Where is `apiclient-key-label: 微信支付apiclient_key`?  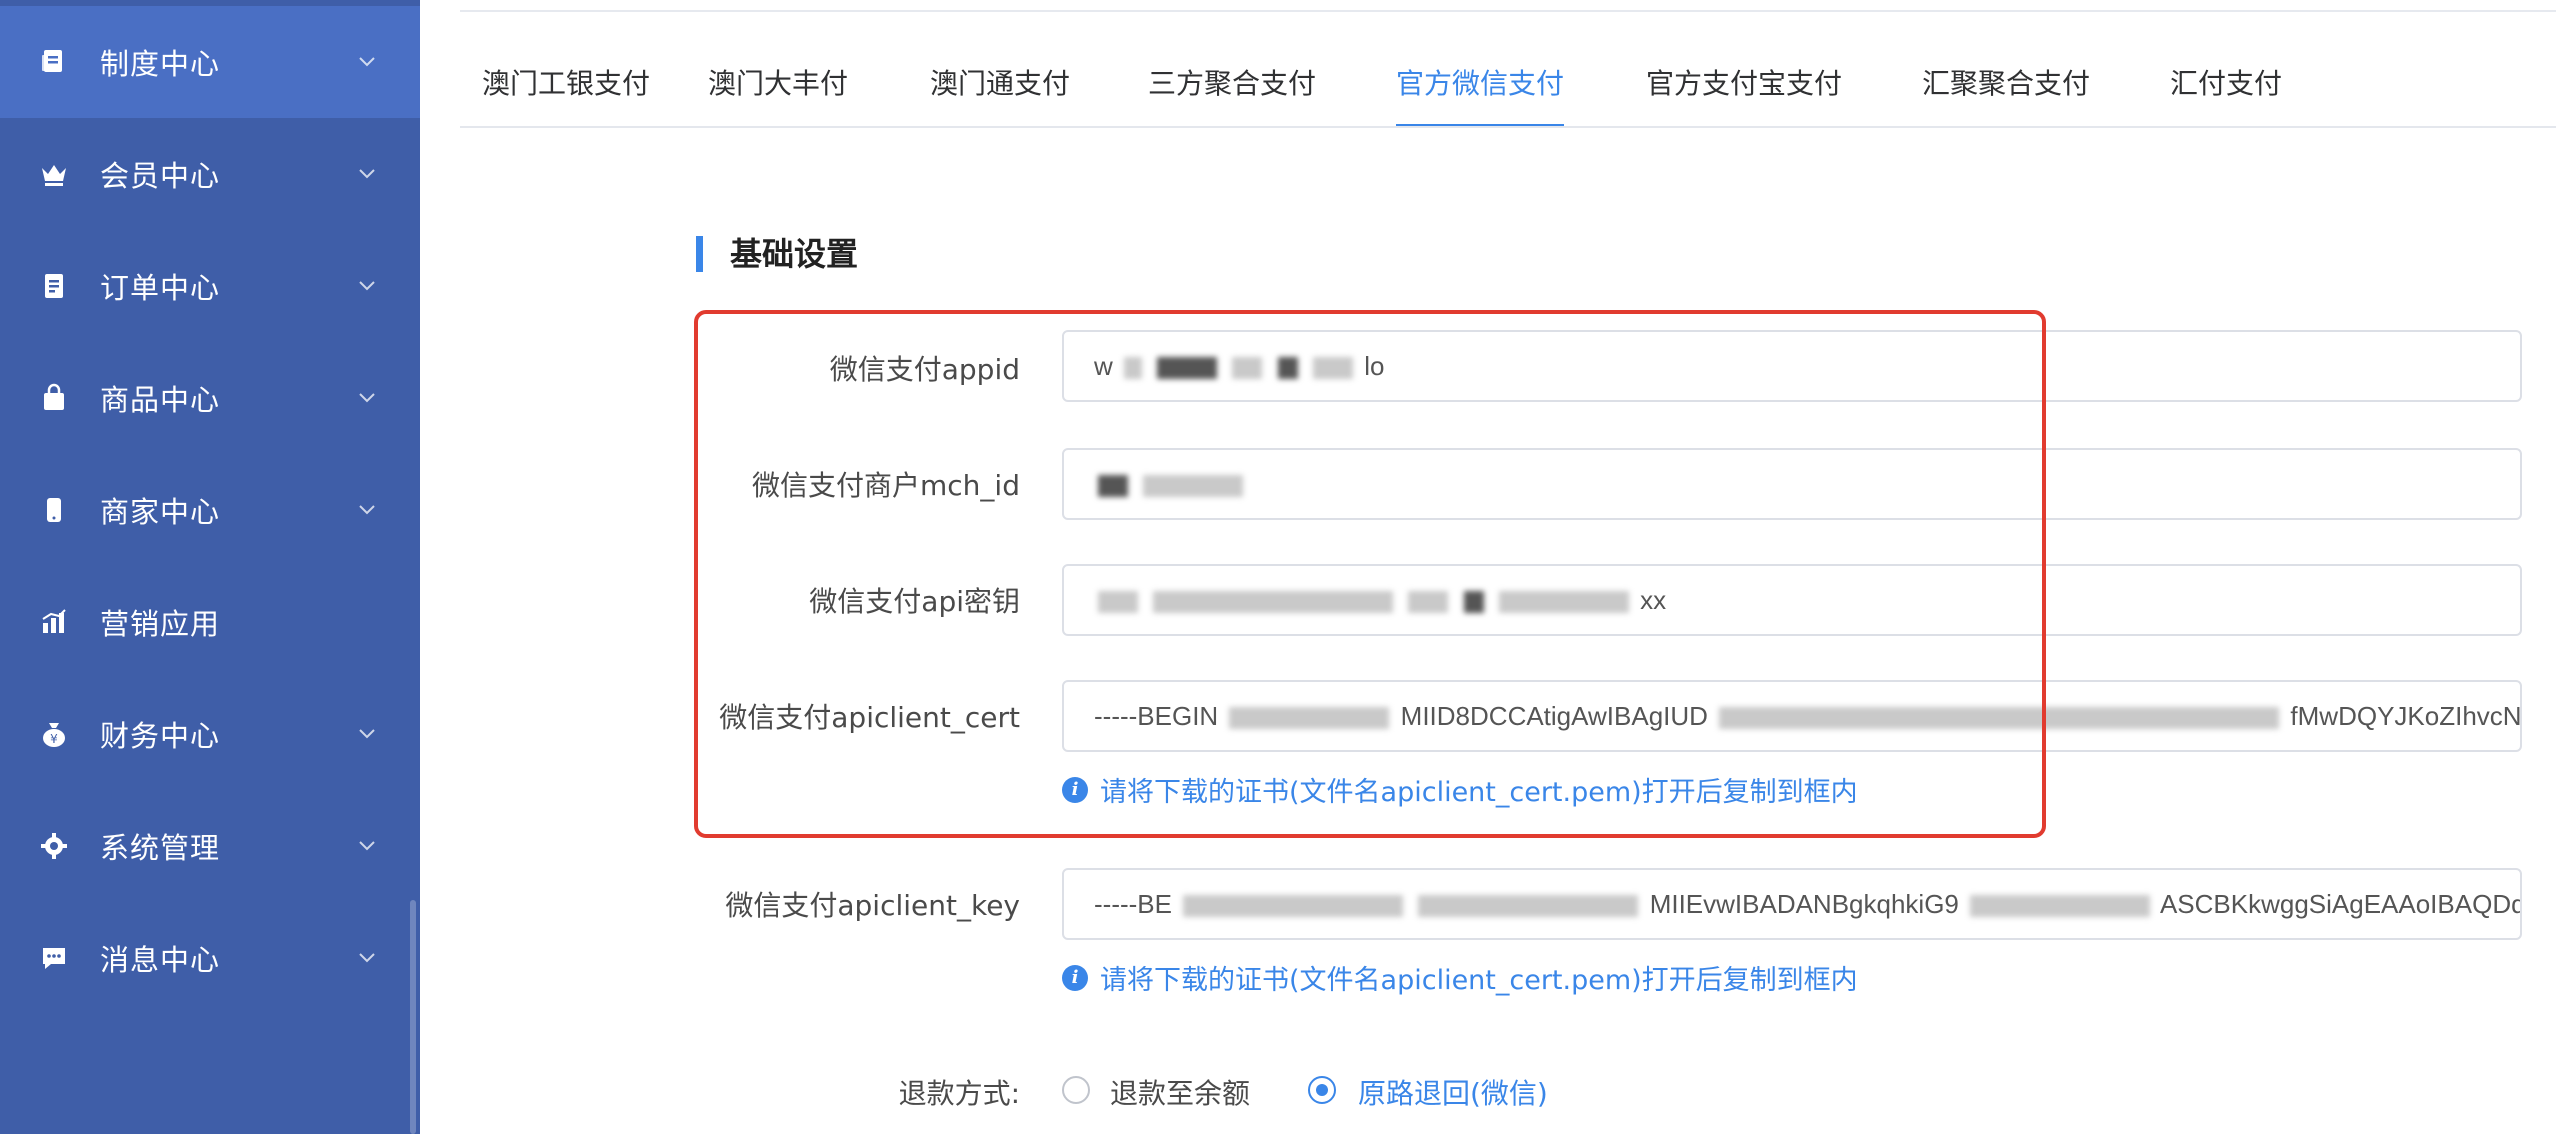 apiclient-key-label: 微信支付apiclient_key is located at coordinates (872, 905).